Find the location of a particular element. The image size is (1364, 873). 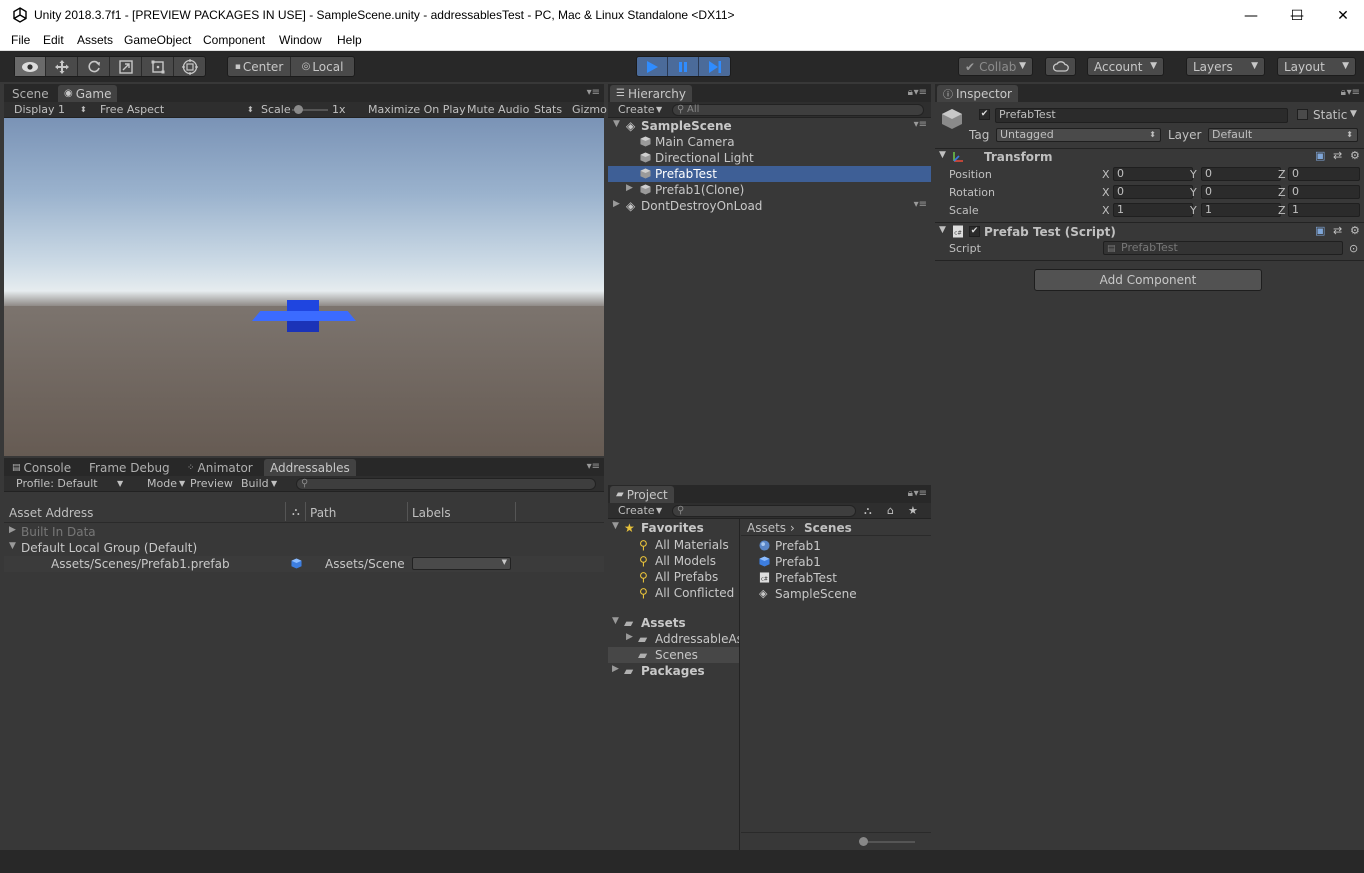

column-asset-address: Asset Address is located at coordinates (51, 513).